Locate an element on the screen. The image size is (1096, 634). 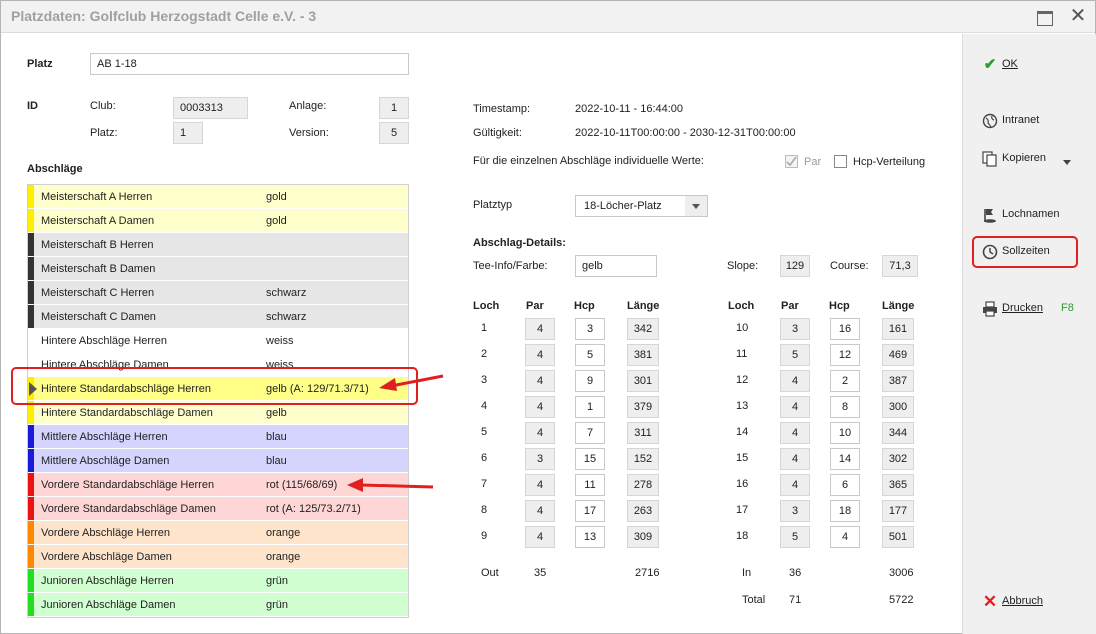
kopieren-button: Kopieren is located at coordinates (1031, 159).